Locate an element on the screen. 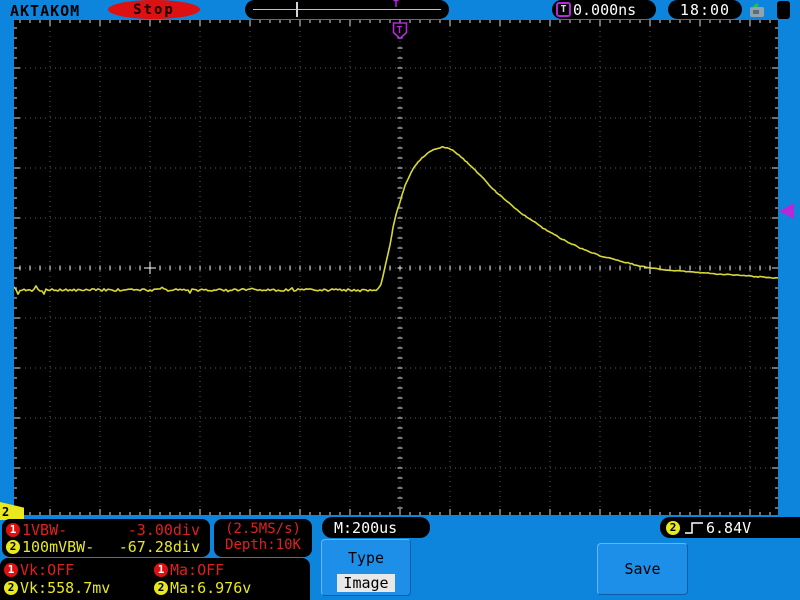 The image size is (800, 600). measurement-row: 2 Vk:558.7mv 2 Ma:6.976v is located at coordinates (155, 588).